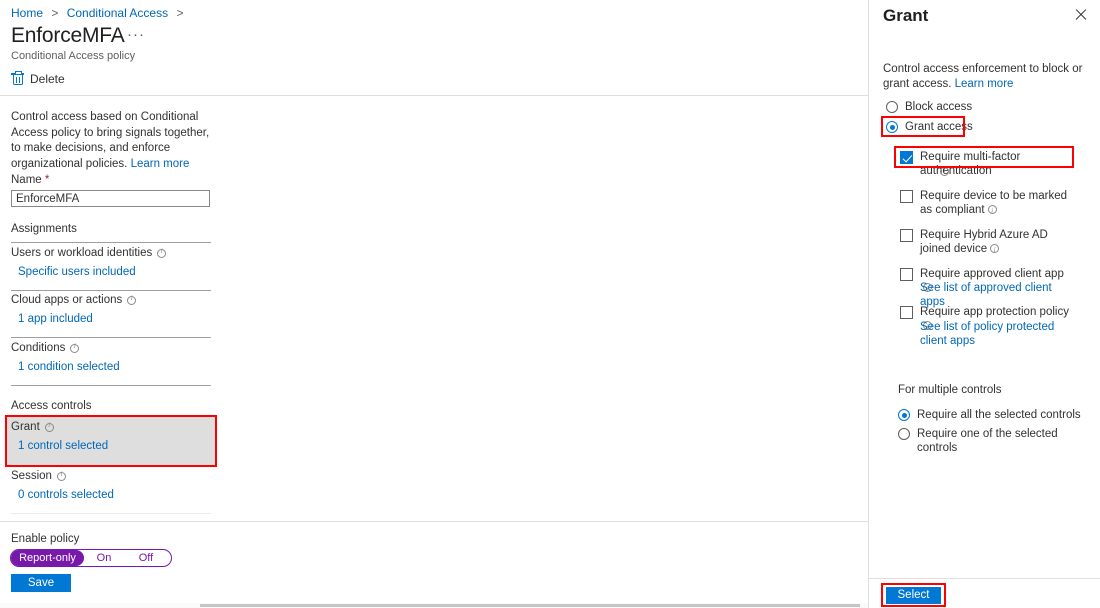 Image resolution: width=1100 pixels, height=608 pixels. I want to click on assignment-cloud-apps-value: 1 app included, so click(114, 319).